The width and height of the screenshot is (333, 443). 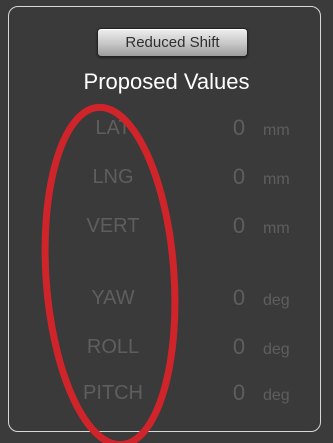 What do you see at coordinates (239, 392) in the screenshot?
I see `pitch-value: 0` at bounding box center [239, 392].